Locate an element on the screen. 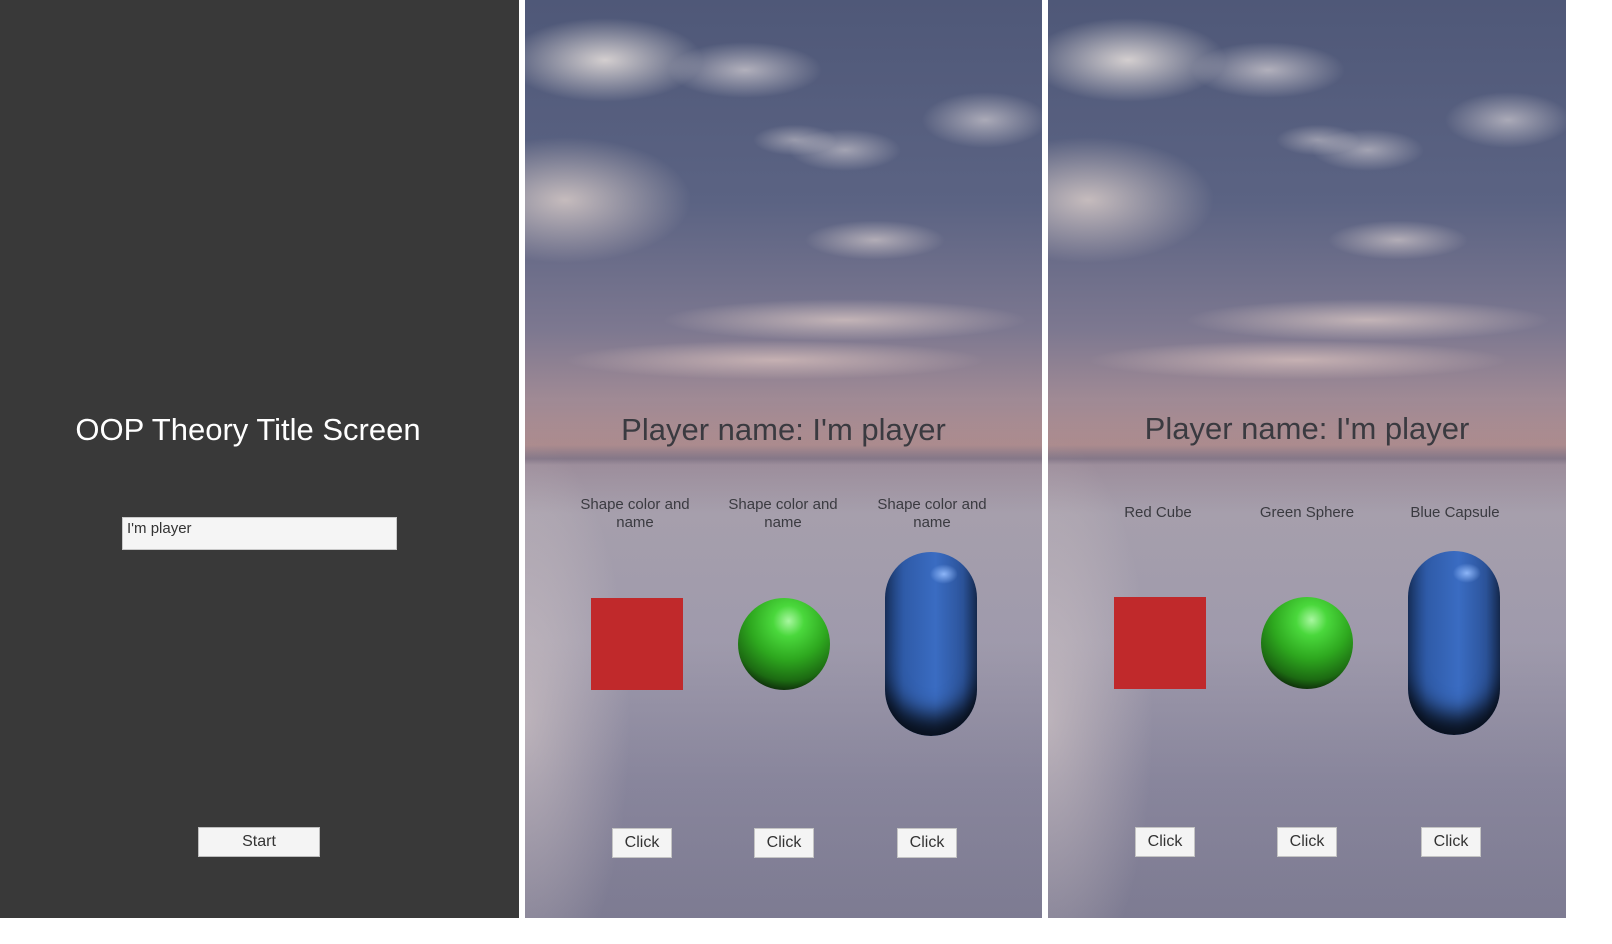 Image resolution: width=1612 pixels, height=944 pixels. bottom-margin is located at coordinates (806, 931).